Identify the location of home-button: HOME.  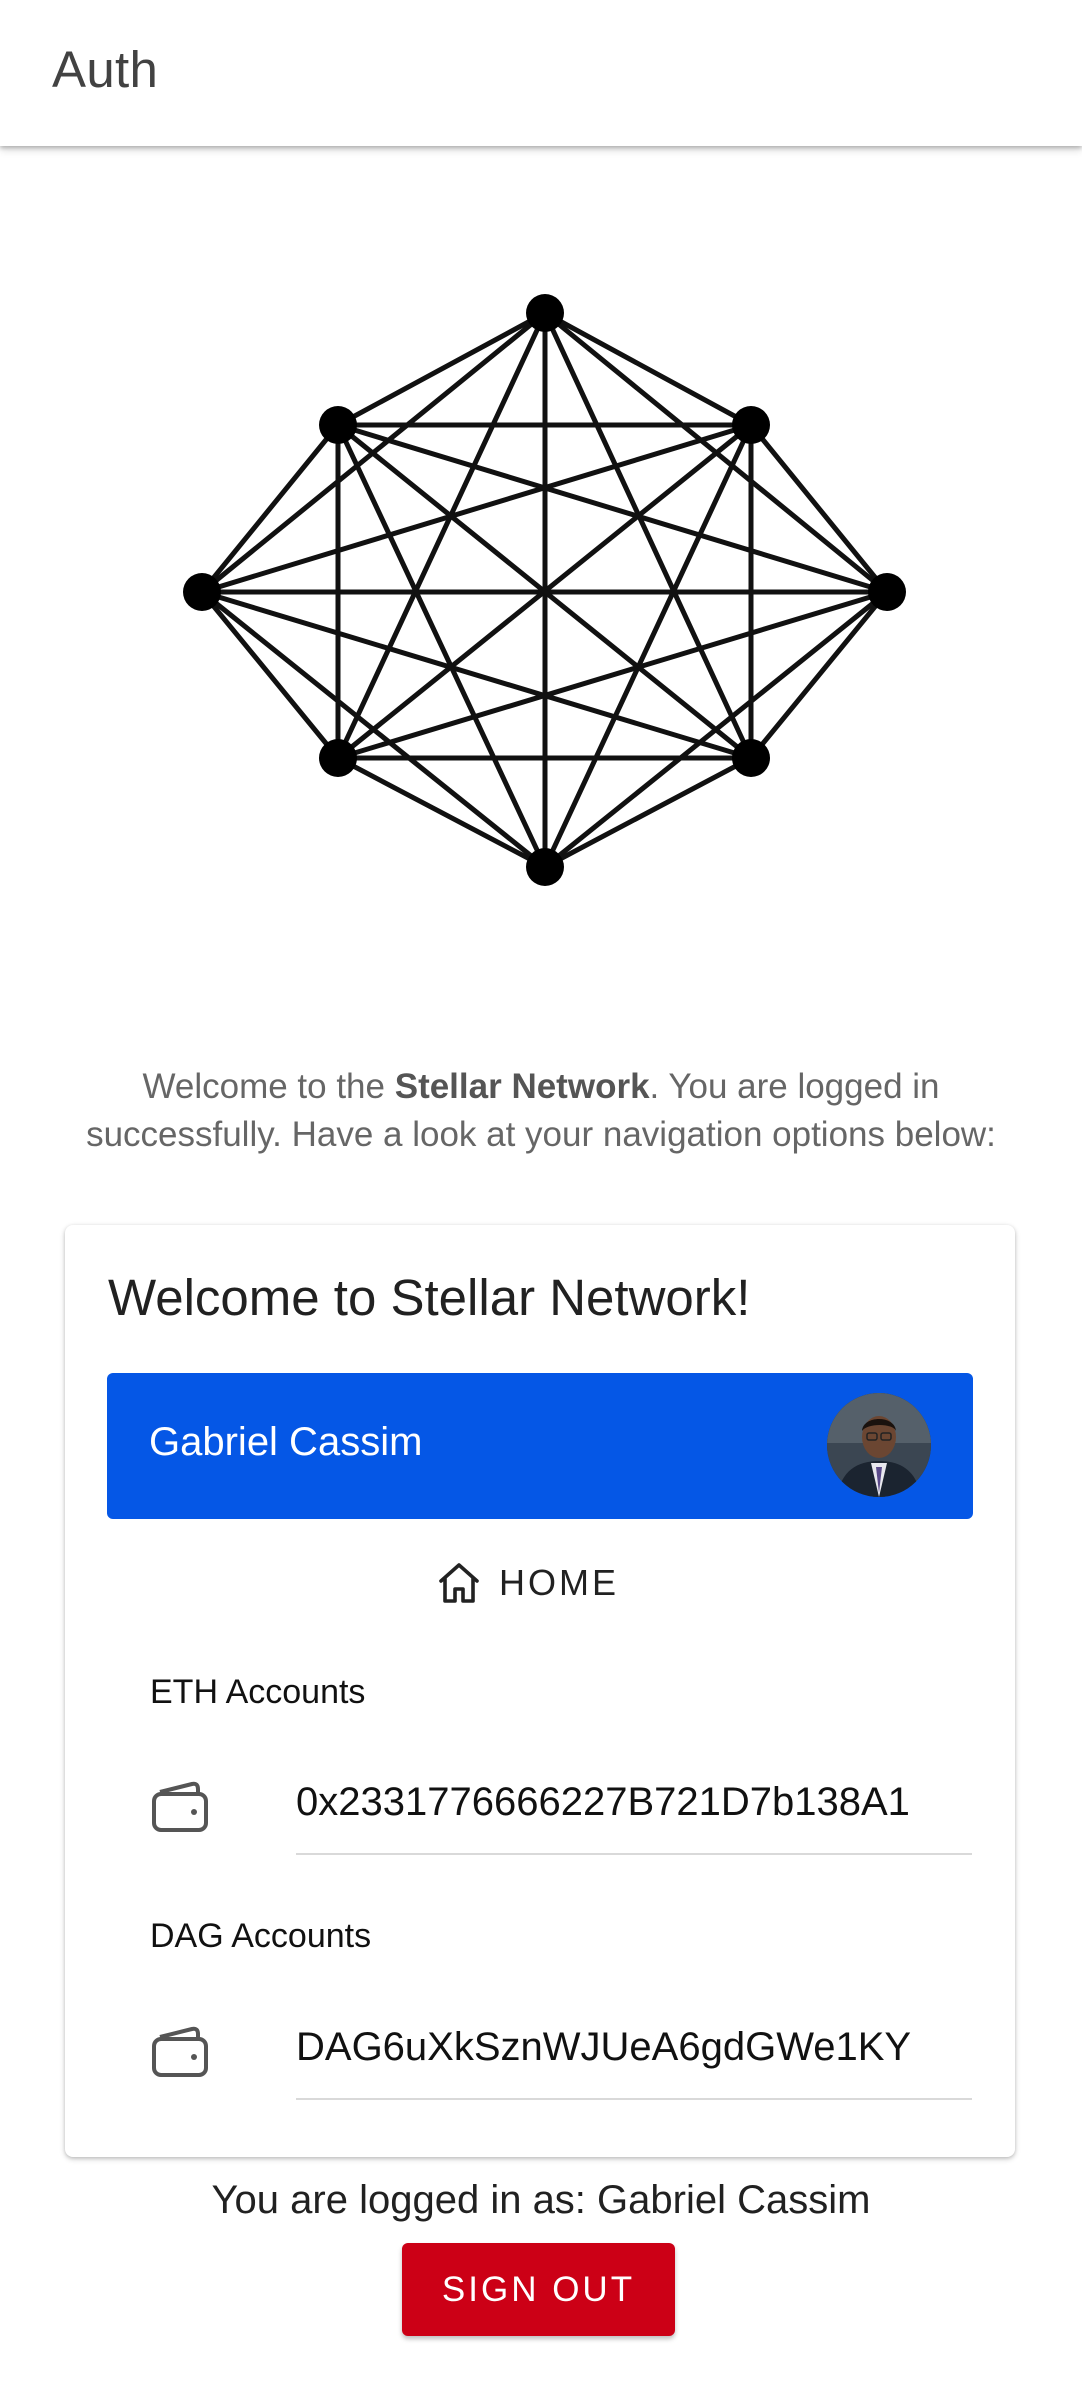
(527, 1583).